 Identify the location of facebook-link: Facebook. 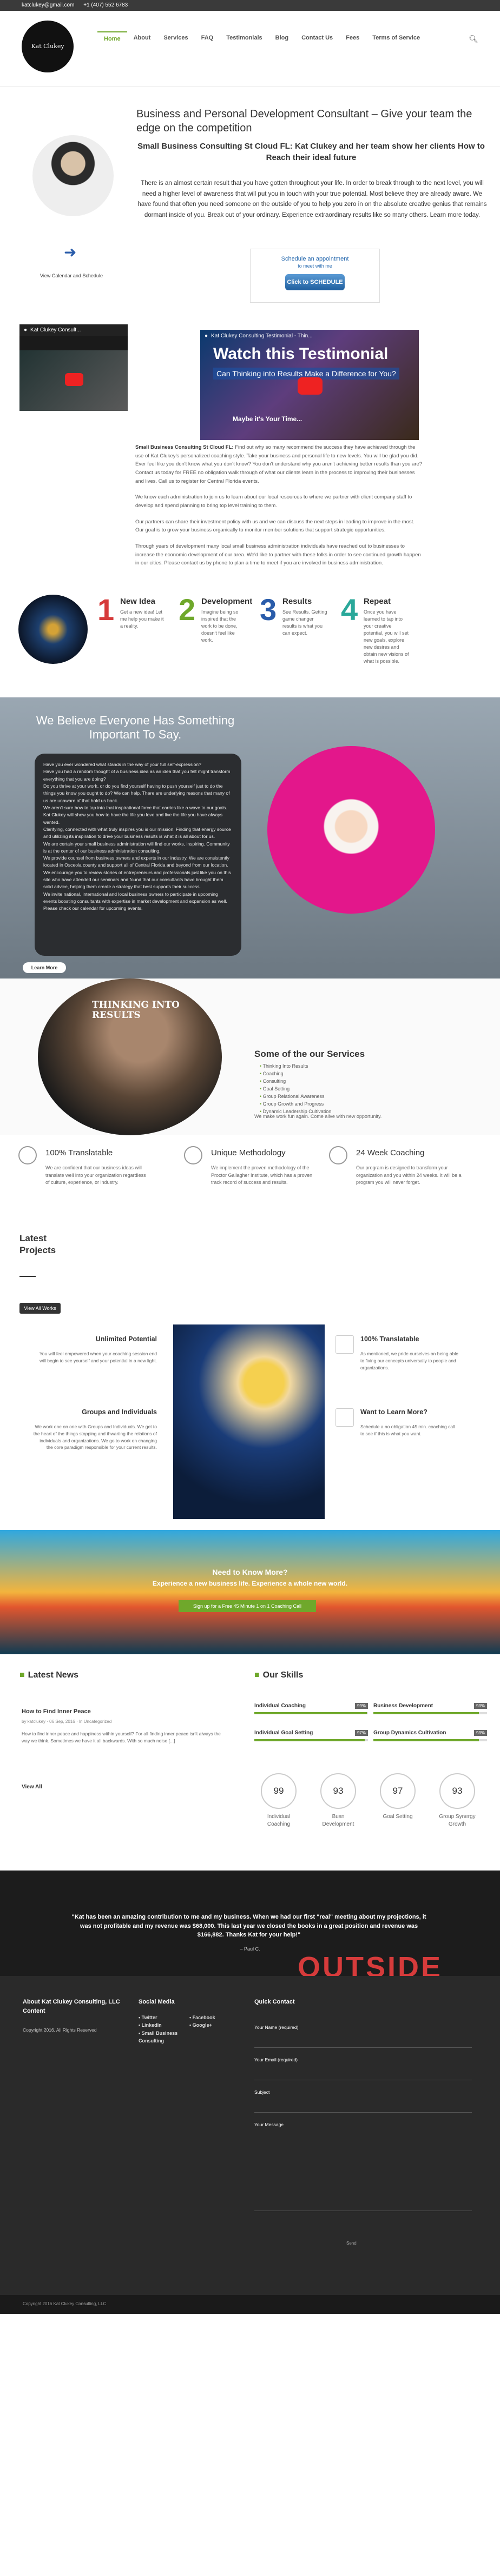
(202, 2017).